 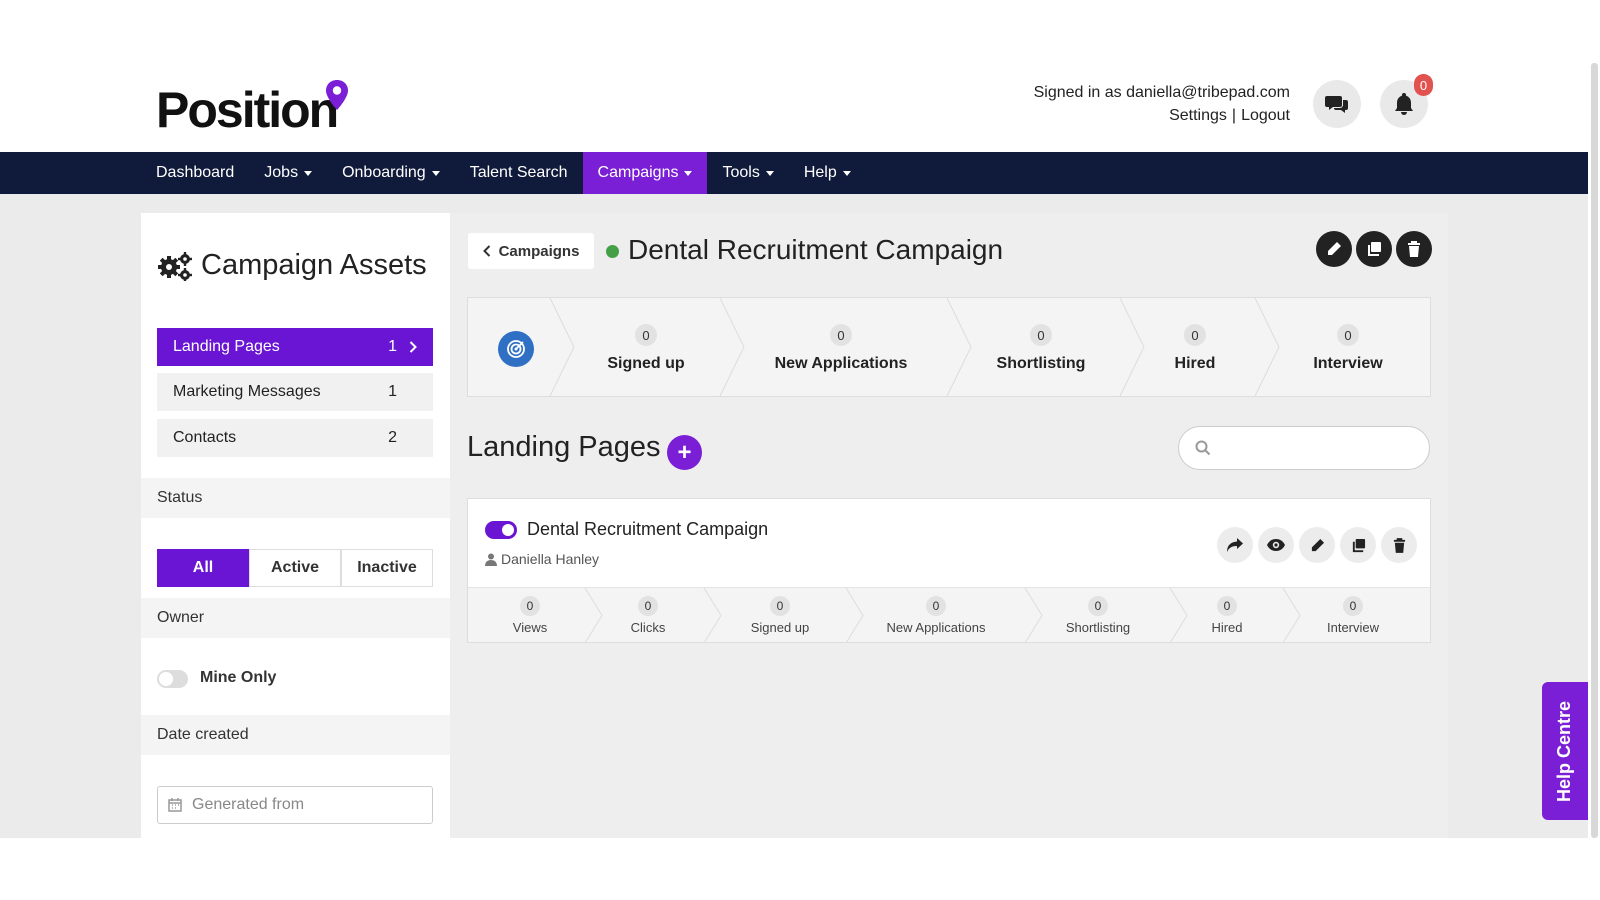 I want to click on bell-icon, so click(x=1404, y=104).